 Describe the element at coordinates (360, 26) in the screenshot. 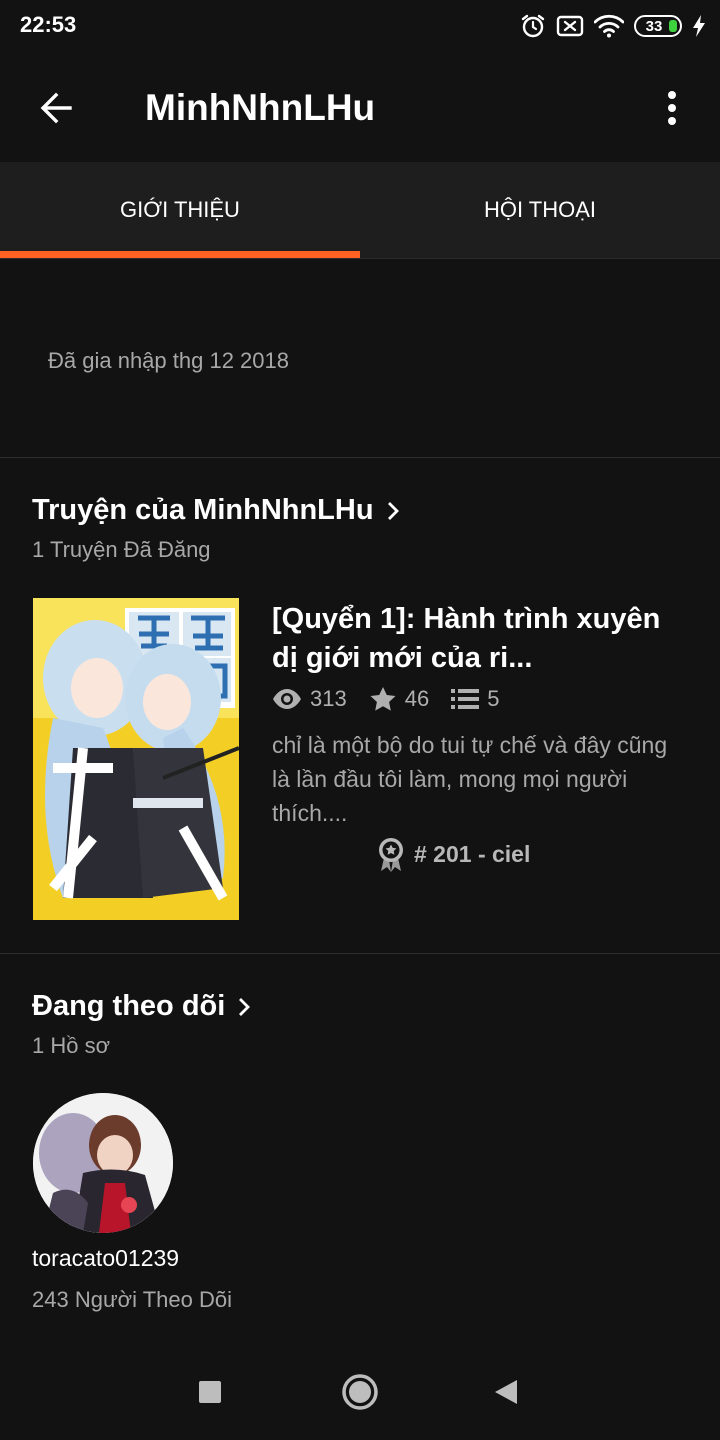

I see `status-bar: 22:53 33` at that location.